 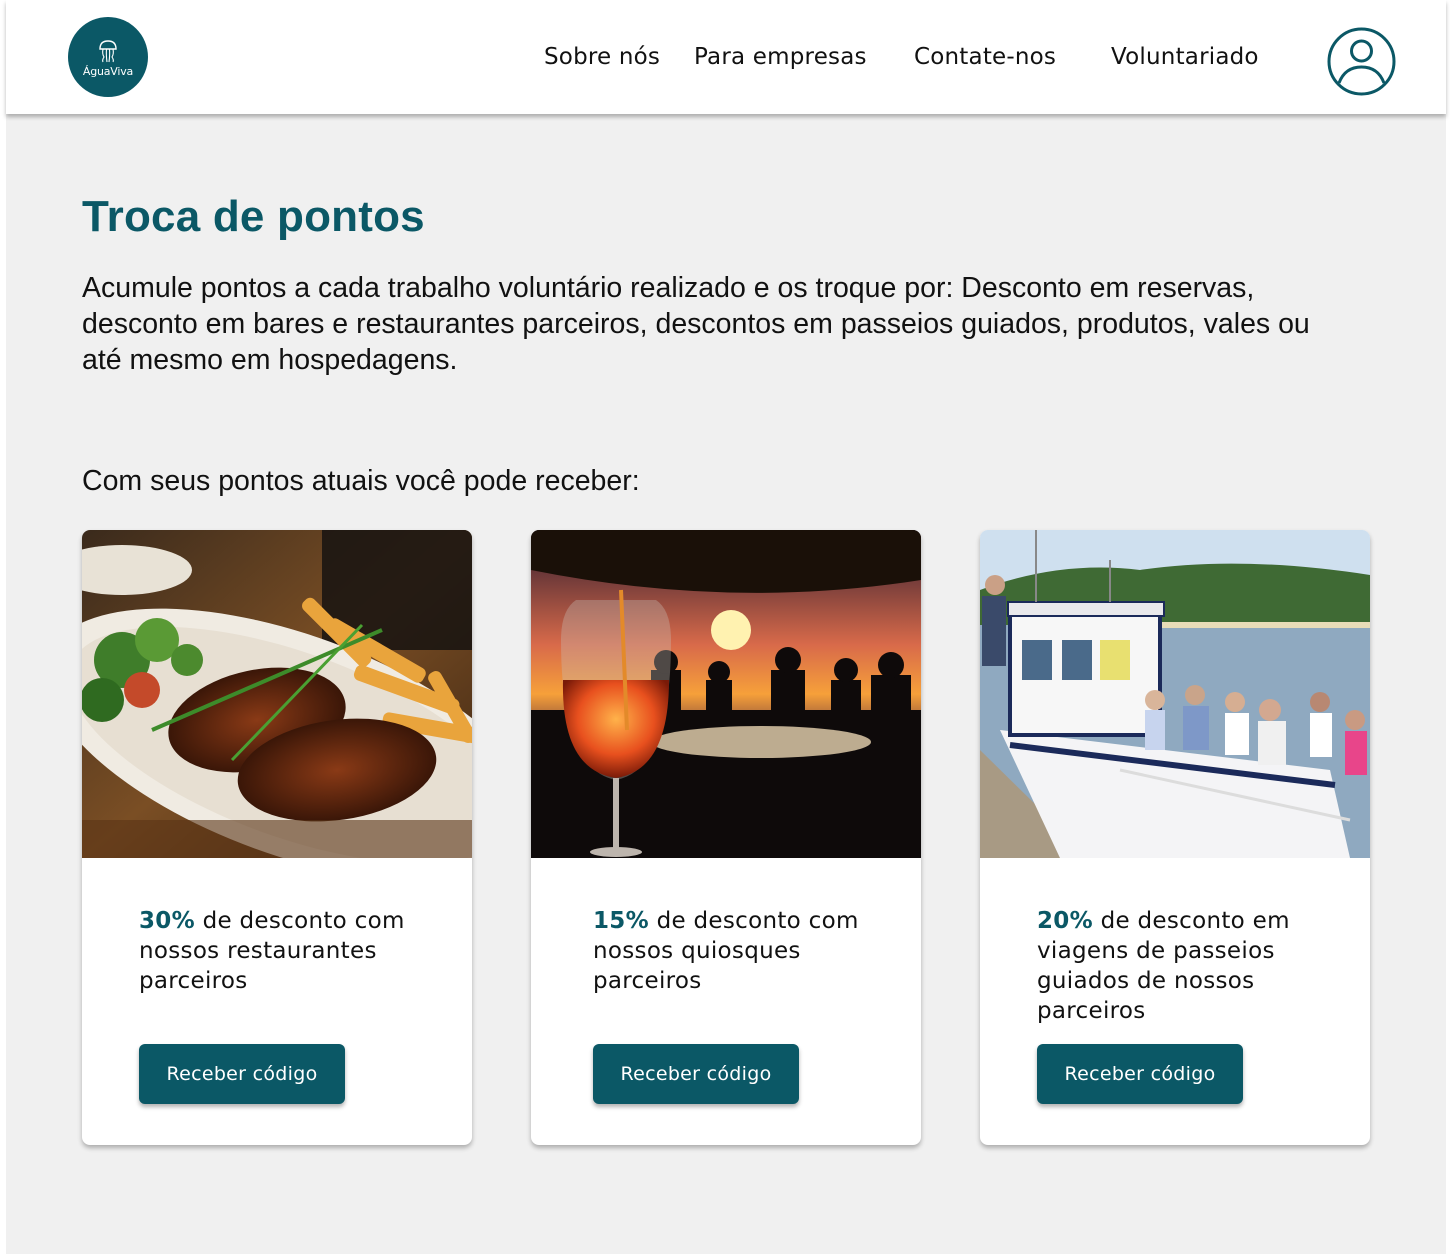 I want to click on nav-para-empresas: Para empresas, so click(x=780, y=57).